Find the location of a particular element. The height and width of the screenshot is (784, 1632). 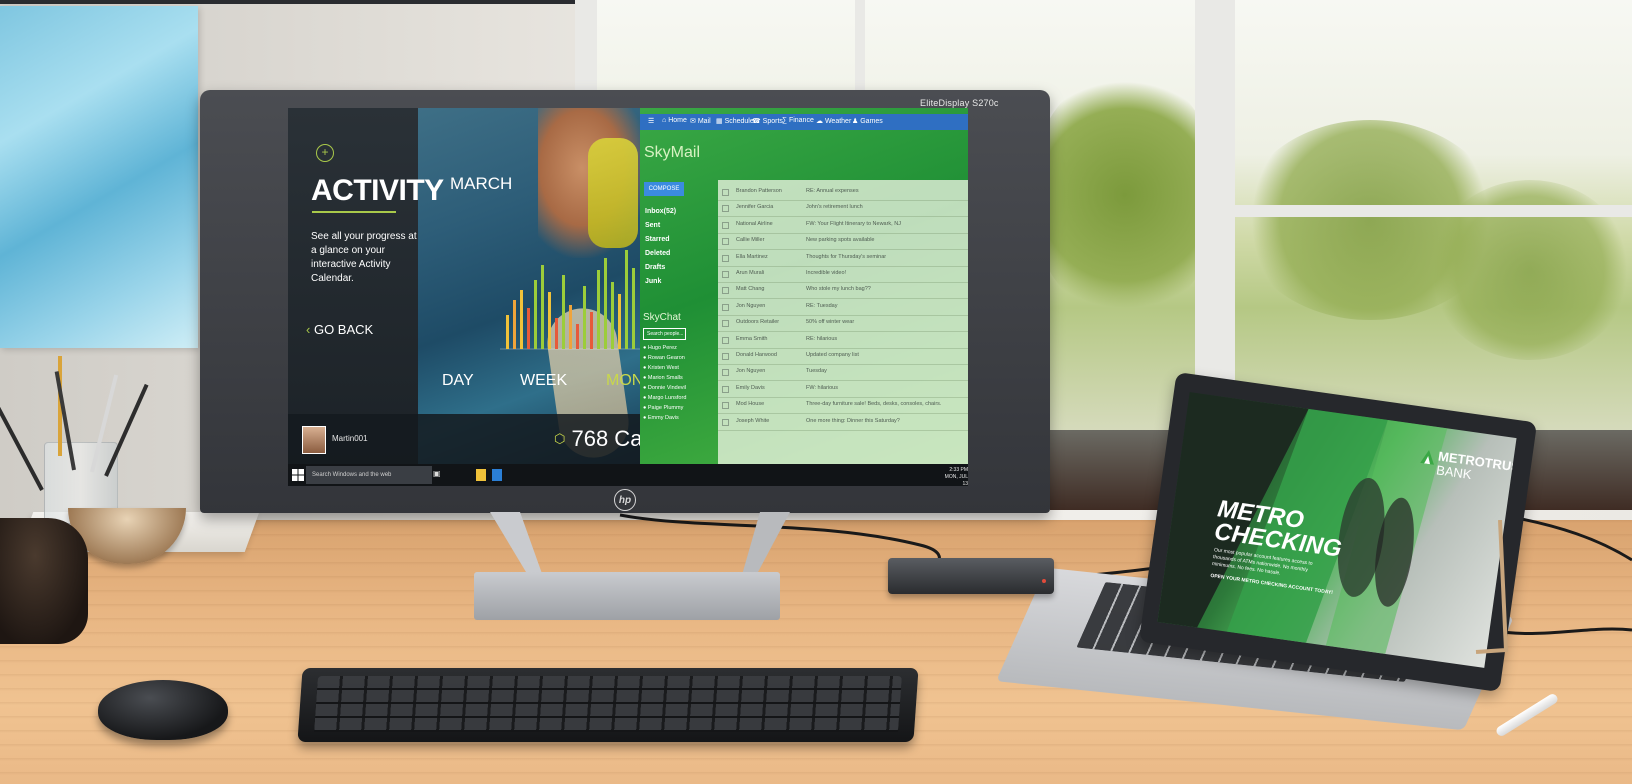

go-back-link: ‹ GO BACK is located at coordinates (339, 329).